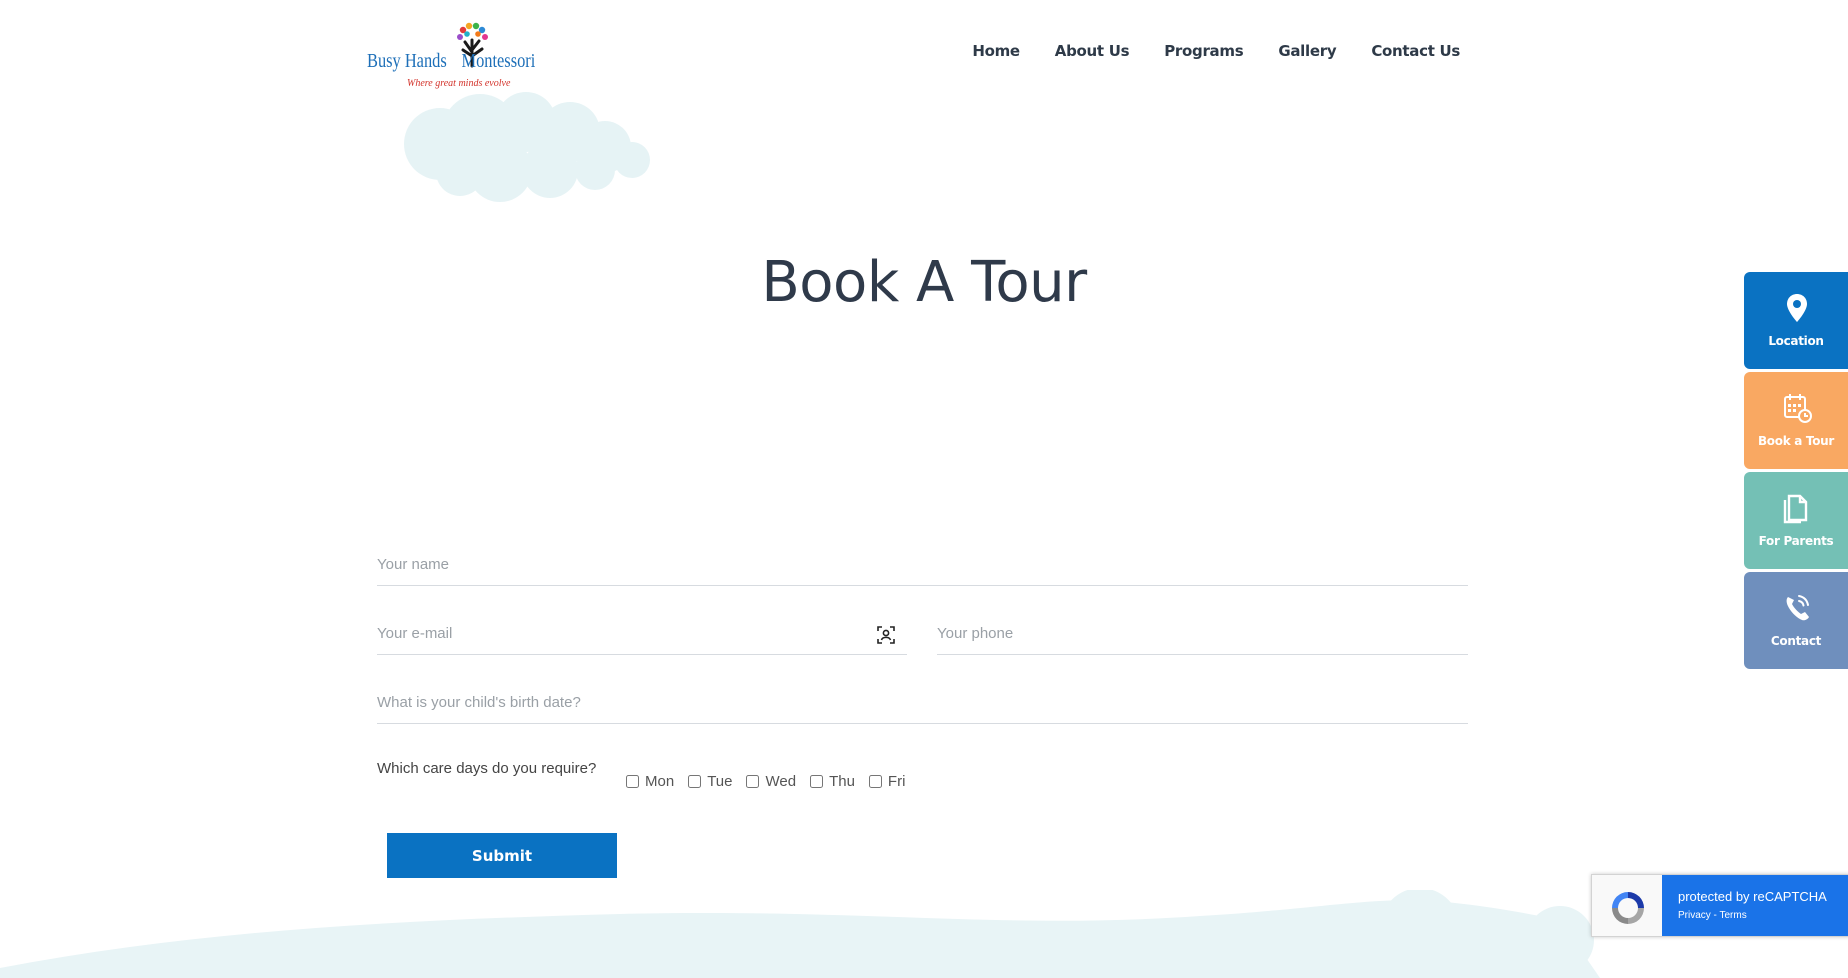 The width and height of the screenshot is (1848, 978). What do you see at coordinates (459, 83) in the screenshot?
I see `logo-tagline: Where great minds evolve` at bounding box center [459, 83].